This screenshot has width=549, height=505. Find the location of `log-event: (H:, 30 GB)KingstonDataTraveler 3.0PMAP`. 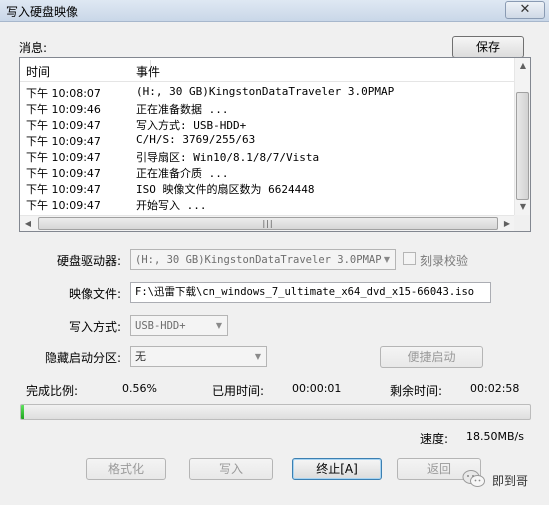

log-event: (H:, 30 GB)KingstonDataTraveler 3.0PMAP is located at coordinates (265, 91).